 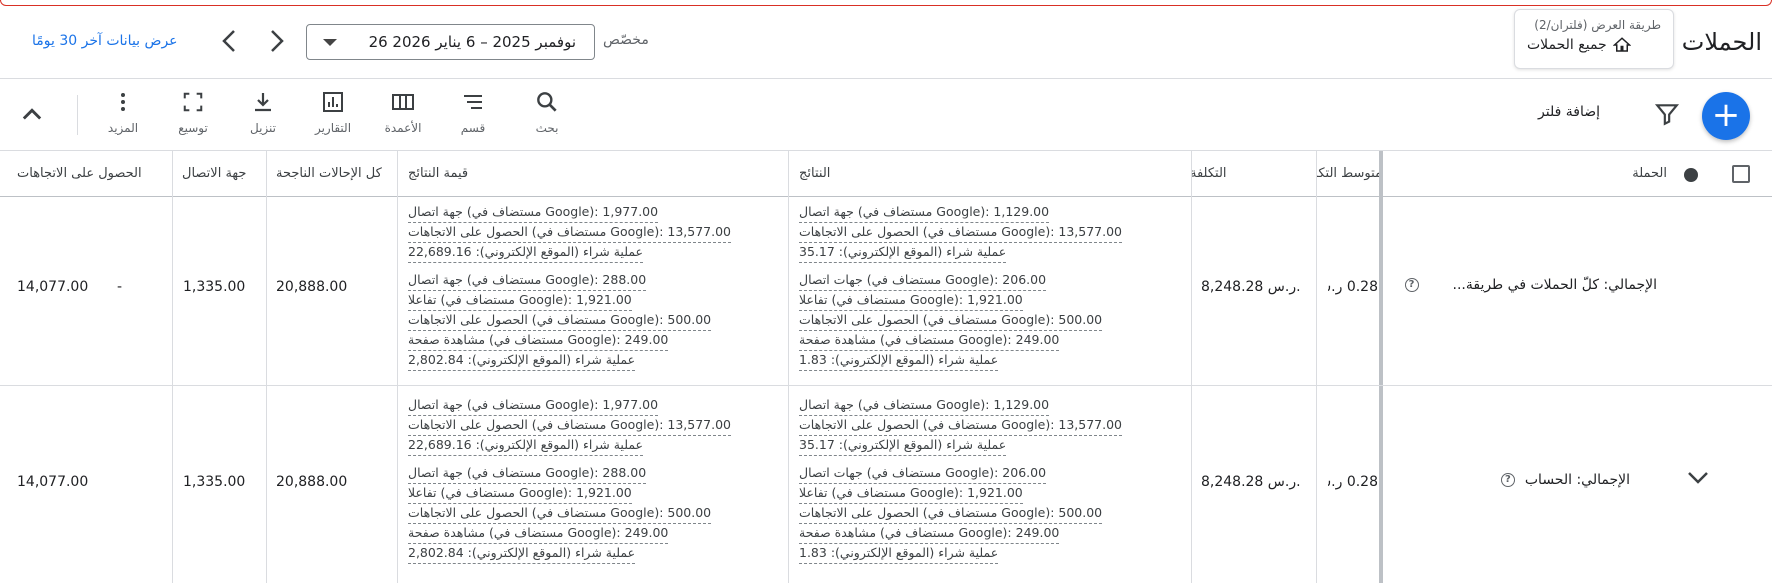 What do you see at coordinates (403, 102) in the screenshot?
I see `columns-icon` at bounding box center [403, 102].